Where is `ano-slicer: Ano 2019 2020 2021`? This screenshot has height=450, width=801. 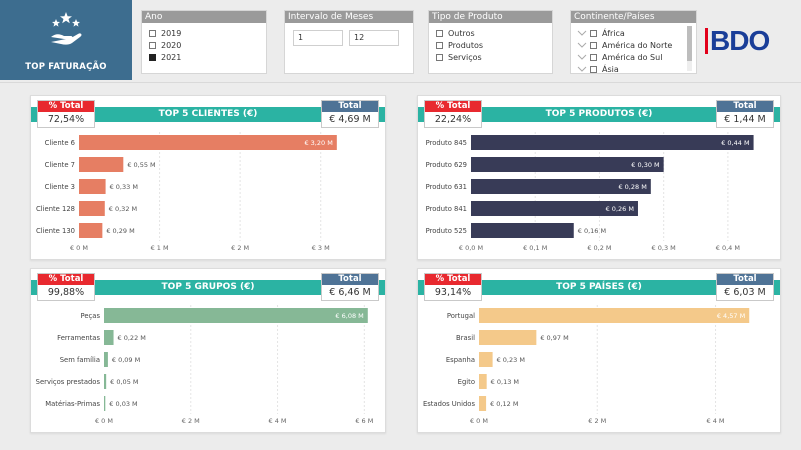
ano-slicer: Ano 2019 2020 2021 is located at coordinates (204, 42).